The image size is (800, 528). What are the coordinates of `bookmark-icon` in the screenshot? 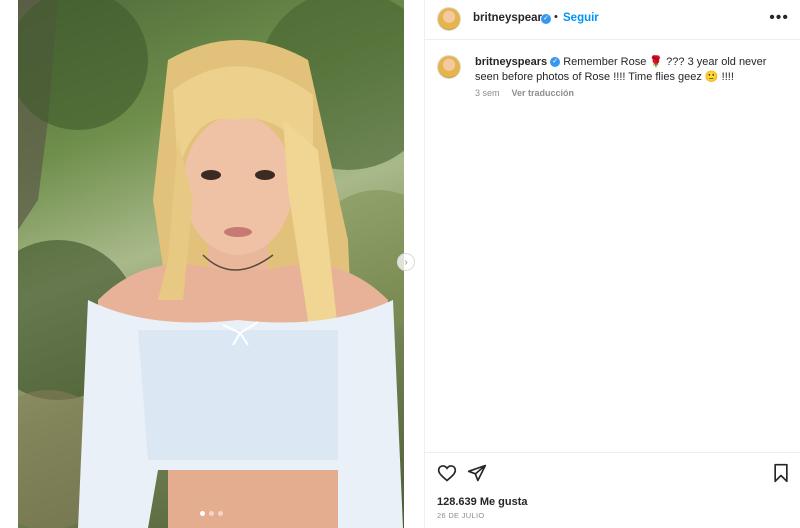 It's located at (781, 473).